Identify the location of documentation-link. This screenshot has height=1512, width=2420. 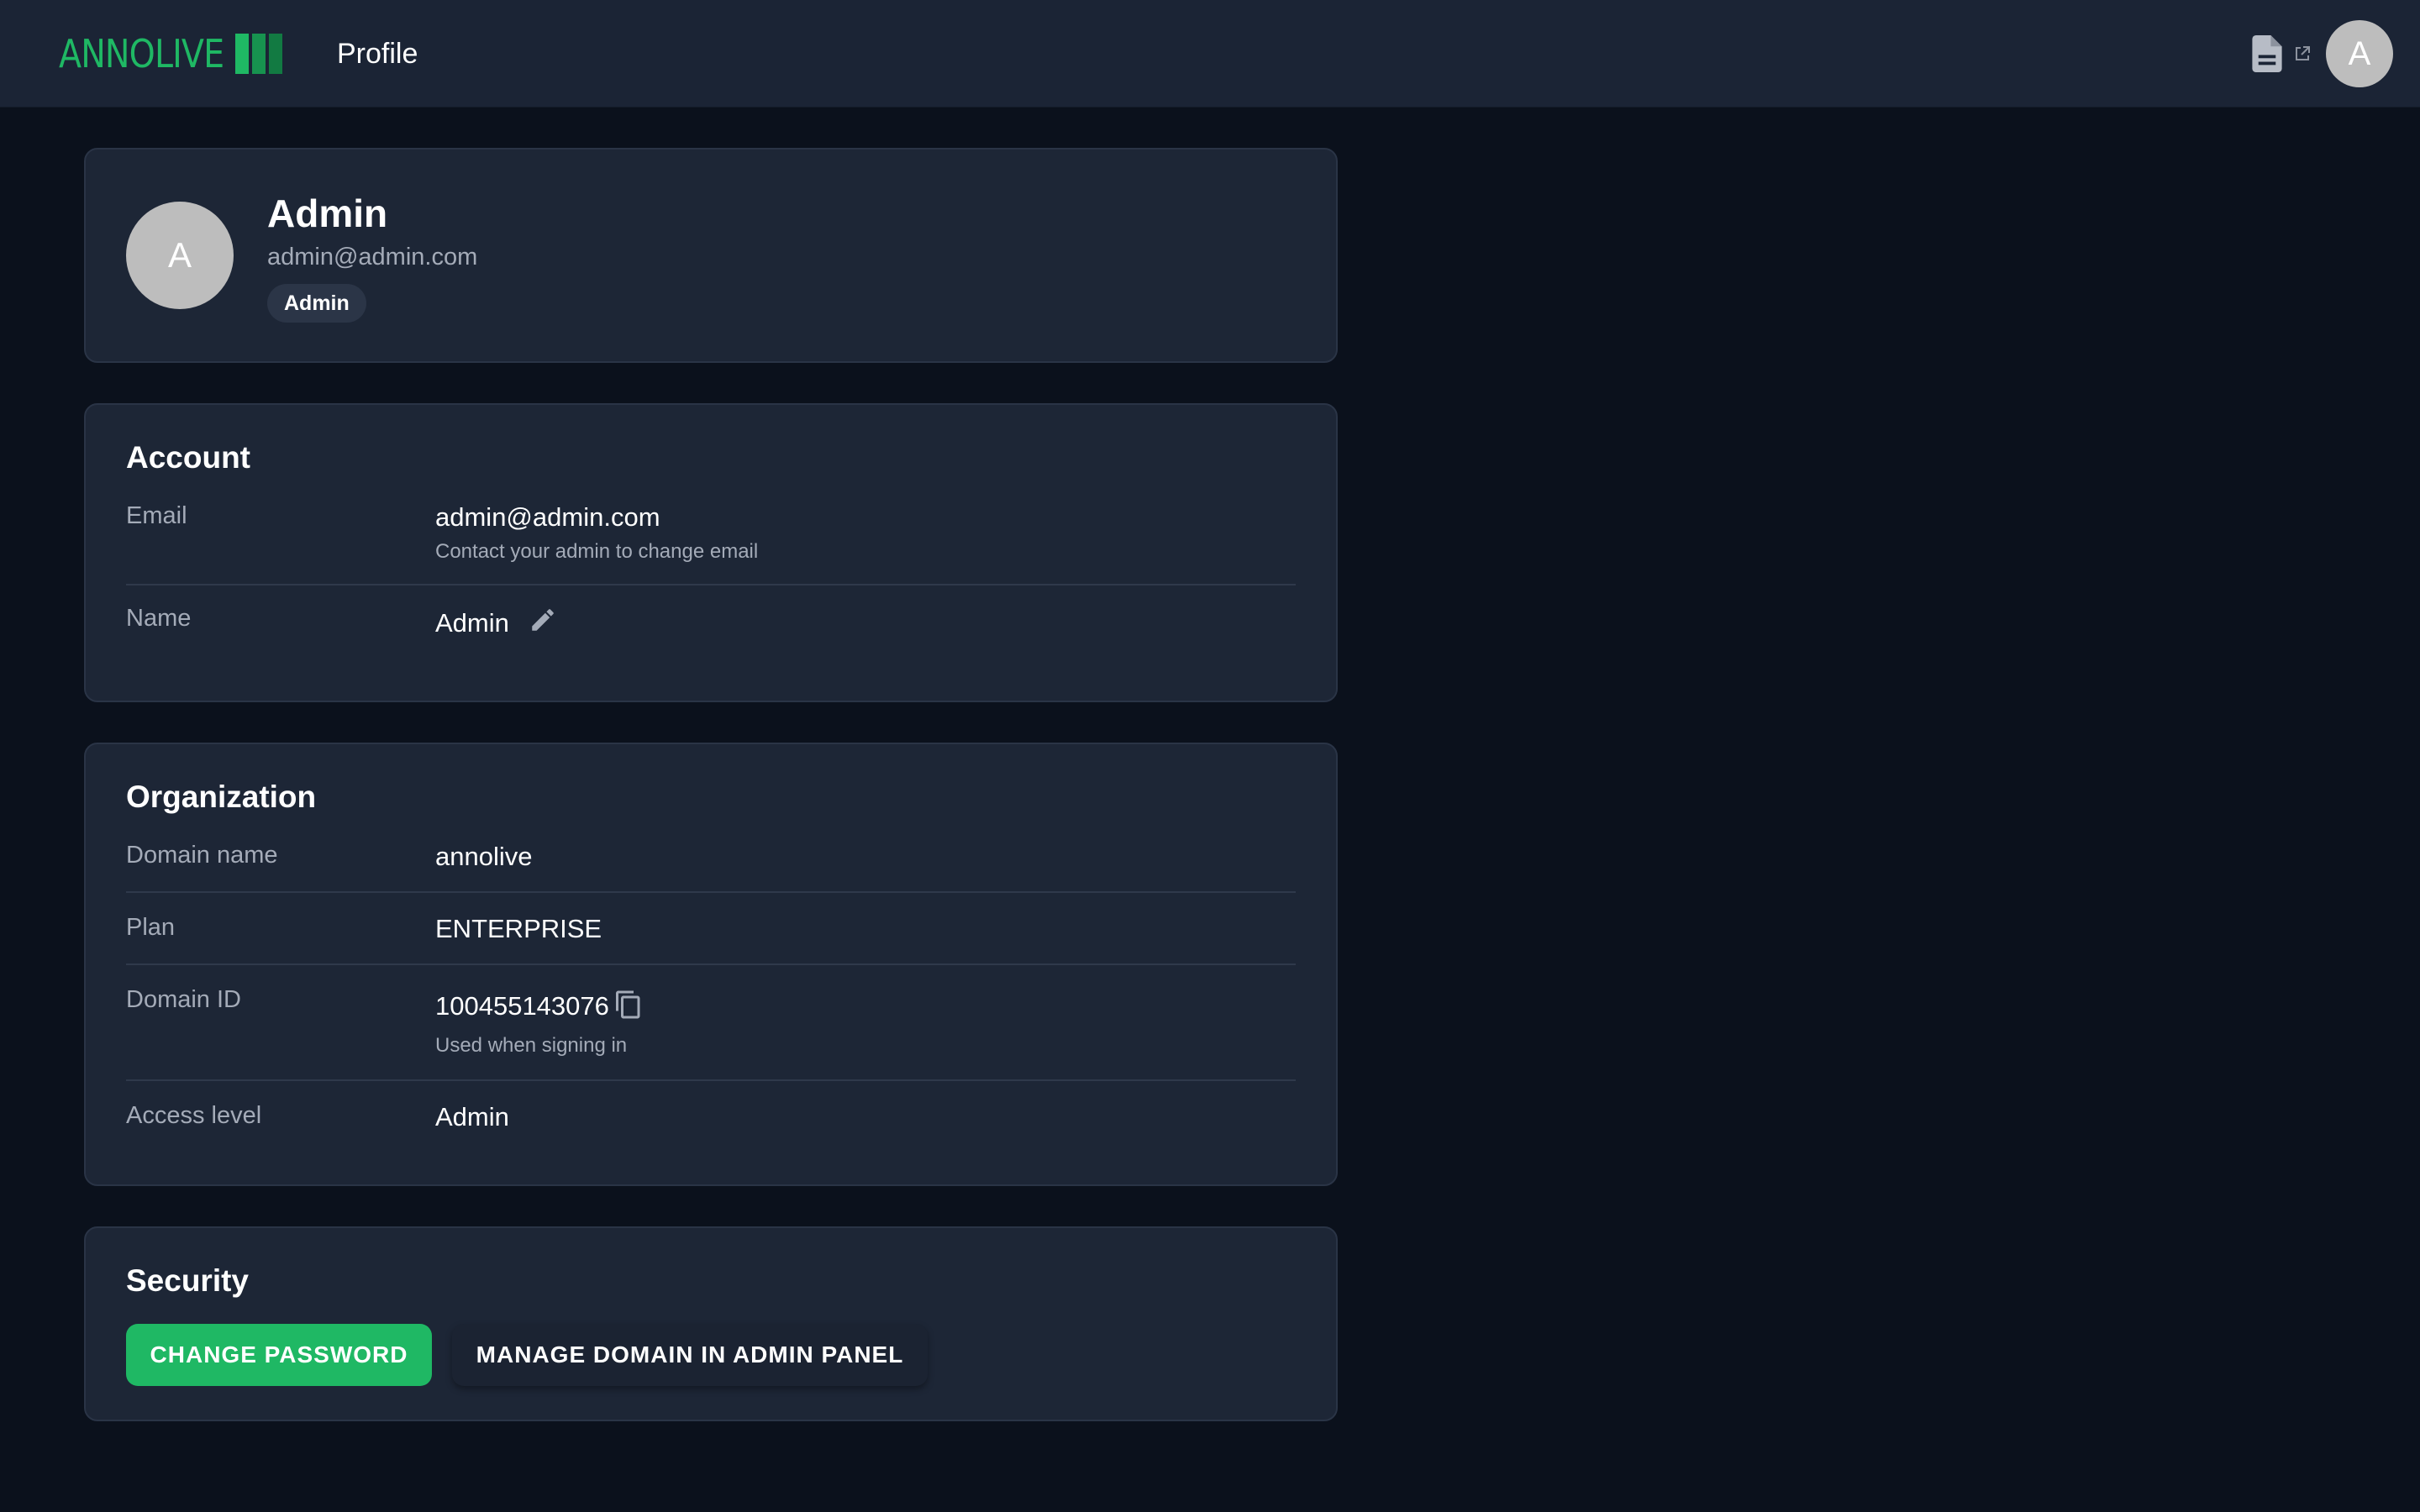
(2285, 55).